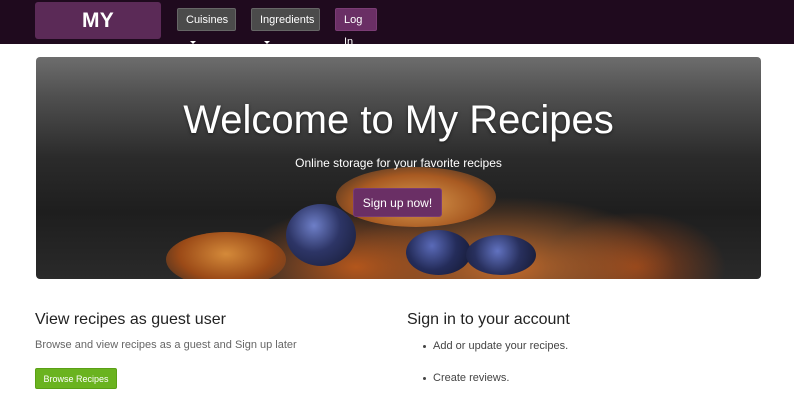 The width and height of the screenshot is (794, 400). I want to click on ingredients-dropdown-button: Ingredients, so click(285, 26).